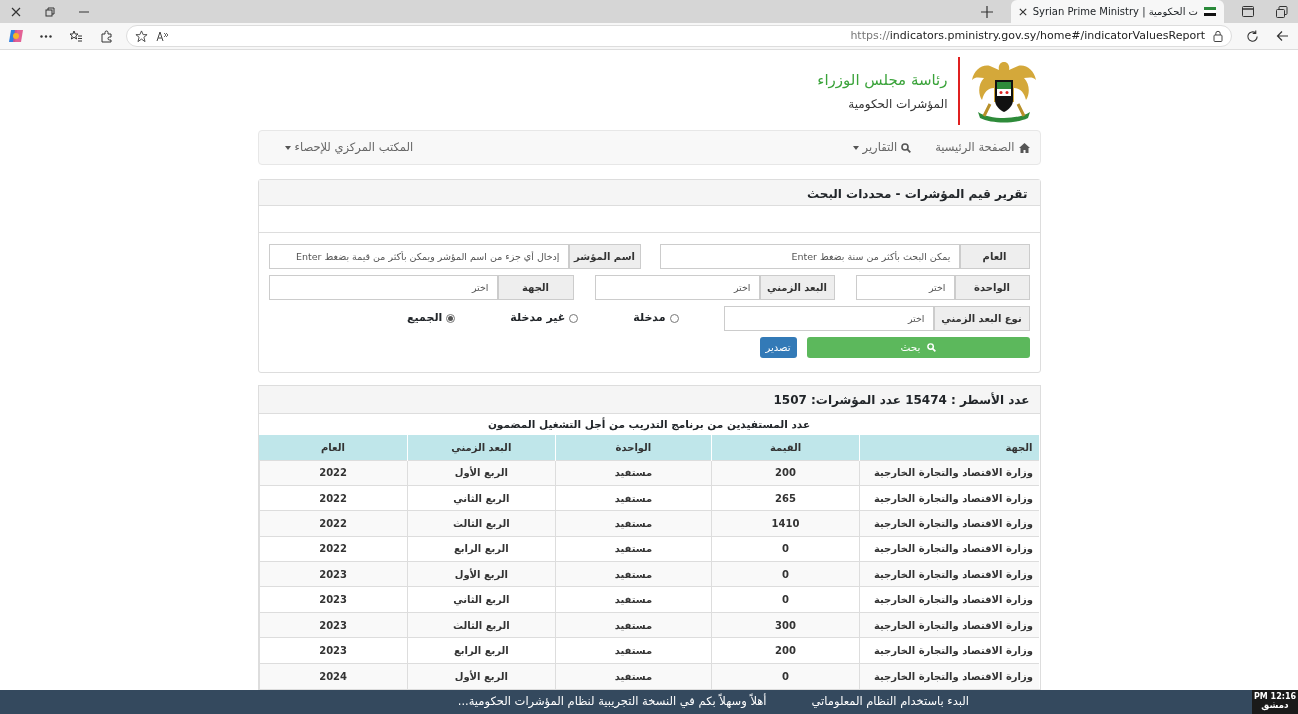 The width and height of the screenshot is (1298, 714). What do you see at coordinates (633, 447) in the screenshot?
I see `column-header: الواحدة` at bounding box center [633, 447].